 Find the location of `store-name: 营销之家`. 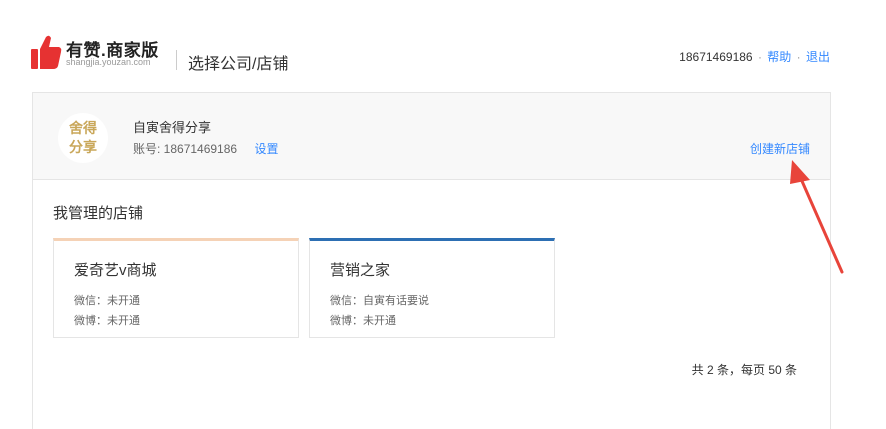

store-name: 营销之家 is located at coordinates (360, 270).